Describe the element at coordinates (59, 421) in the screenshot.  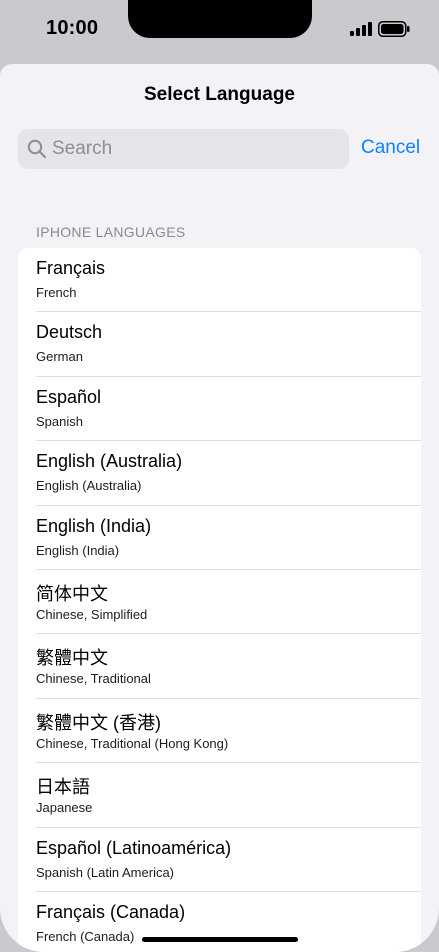
I see `language-english-name: Spanish` at that location.